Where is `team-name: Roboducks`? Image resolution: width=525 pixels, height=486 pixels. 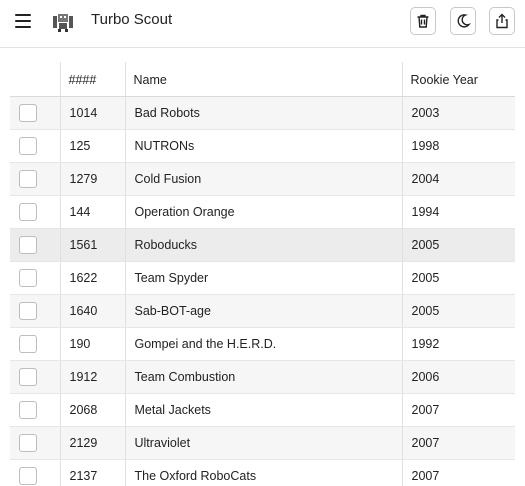
team-name: Roboducks is located at coordinates (263, 245).